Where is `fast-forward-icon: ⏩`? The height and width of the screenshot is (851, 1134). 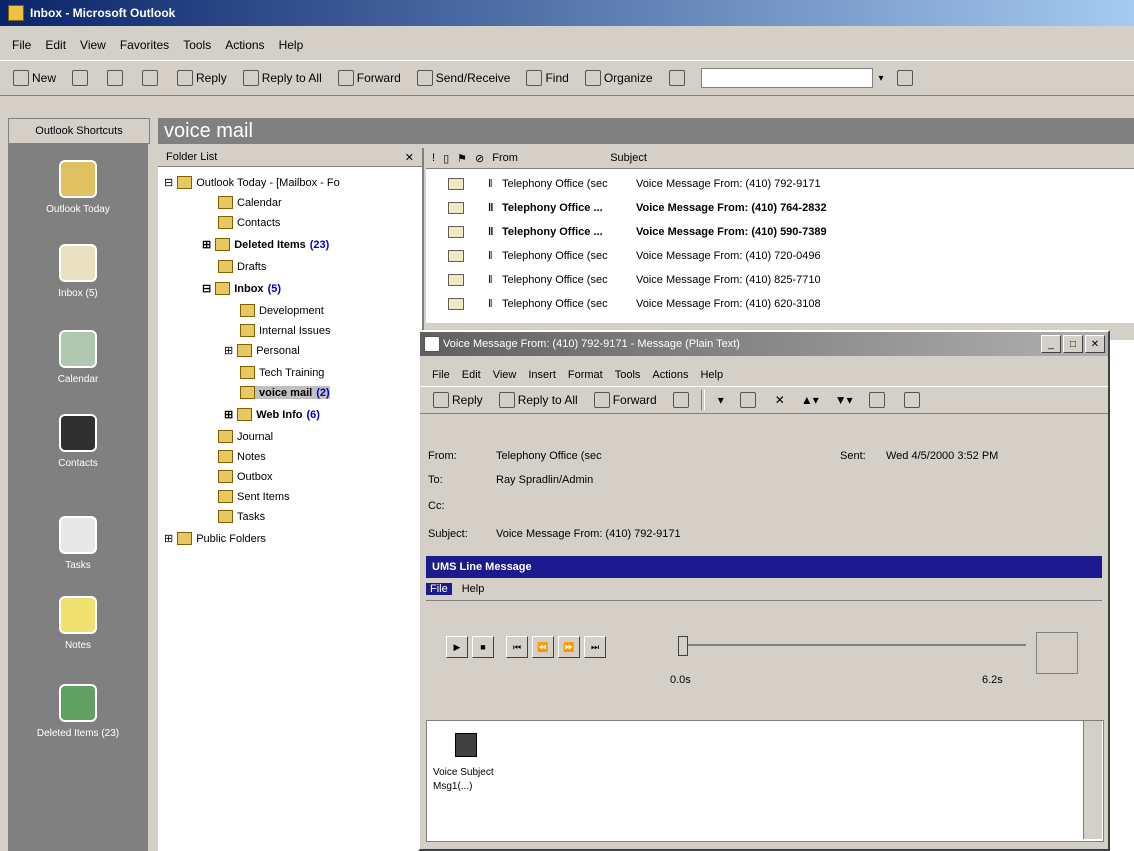
fast-forward-icon: ⏩ is located at coordinates (569, 647).